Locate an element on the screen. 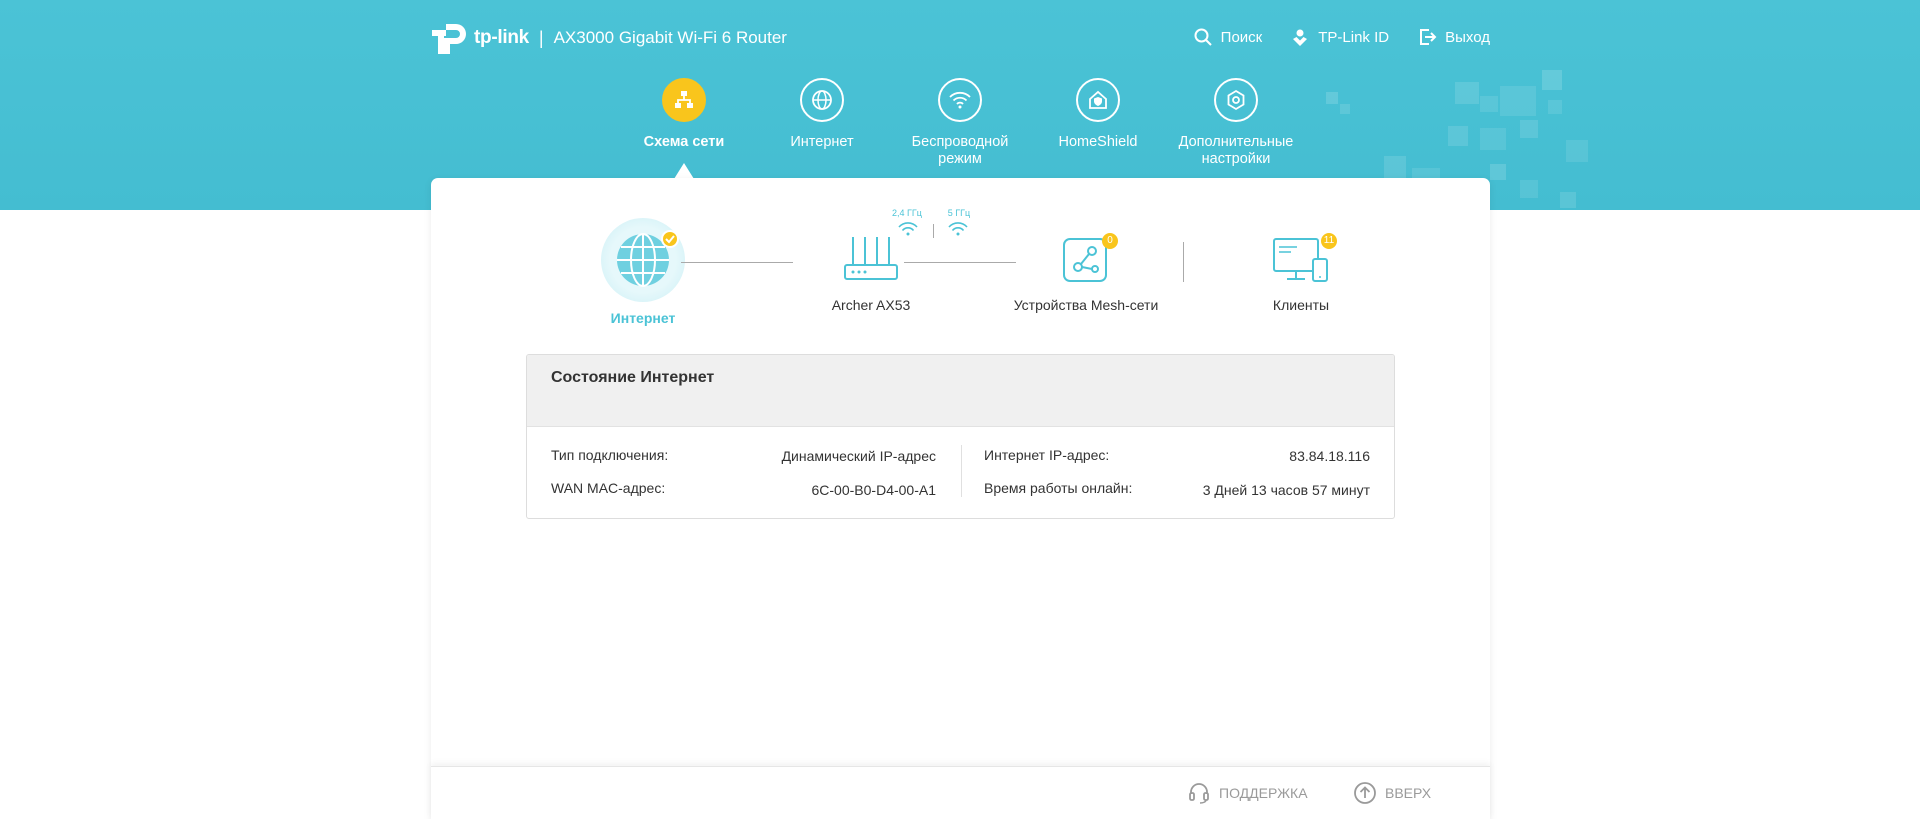 The height and width of the screenshot is (819, 1920). uptime-value: 3 Дней 13 часов 57 минут is located at coordinates (1286, 490).